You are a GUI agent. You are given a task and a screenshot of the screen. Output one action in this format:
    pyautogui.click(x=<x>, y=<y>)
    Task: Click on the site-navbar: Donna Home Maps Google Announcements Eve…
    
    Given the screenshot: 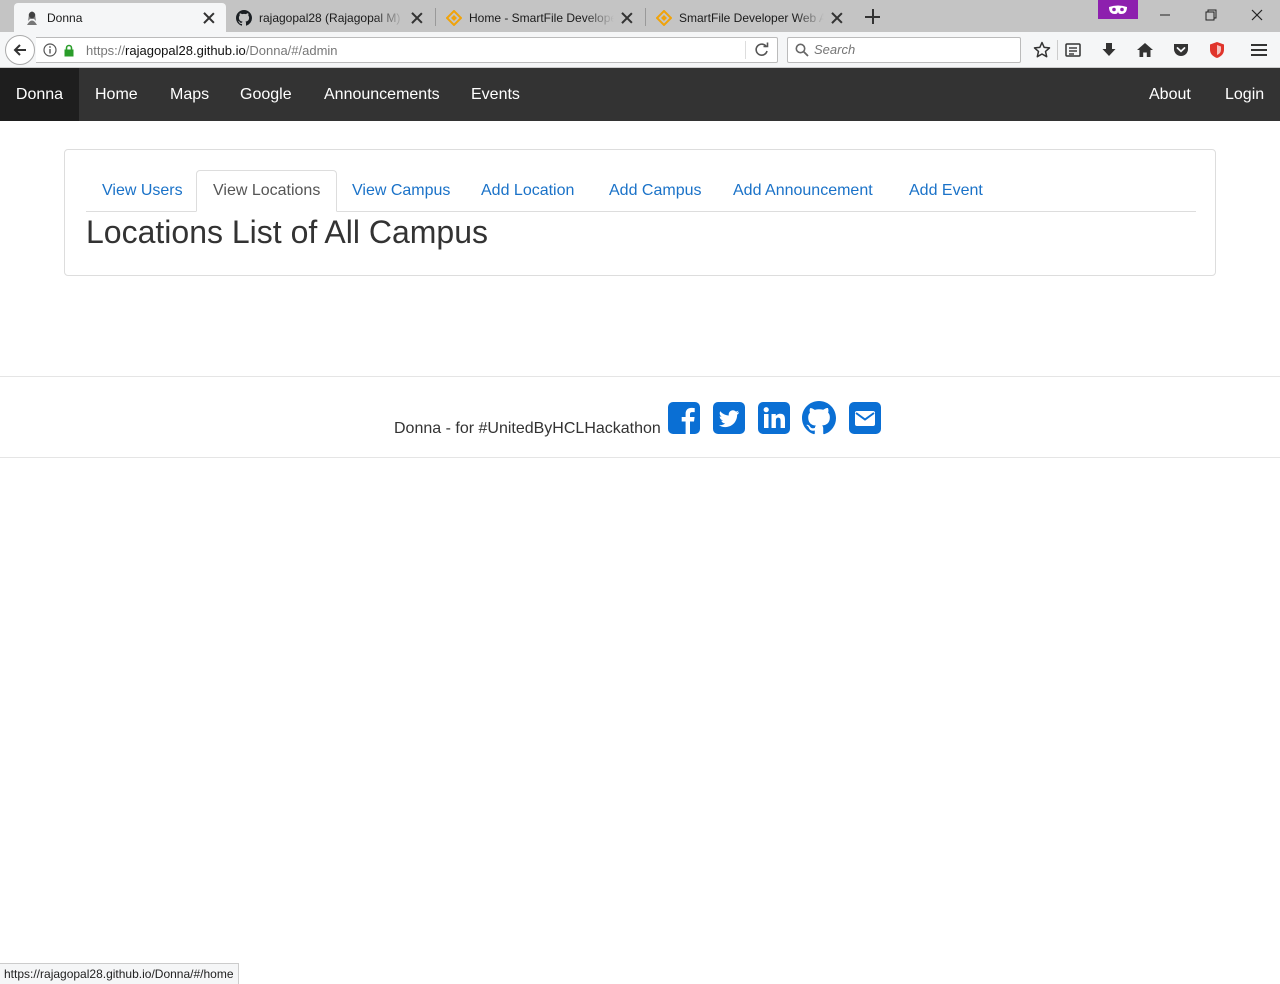 What is the action you would take?
    pyautogui.click(x=640, y=94)
    